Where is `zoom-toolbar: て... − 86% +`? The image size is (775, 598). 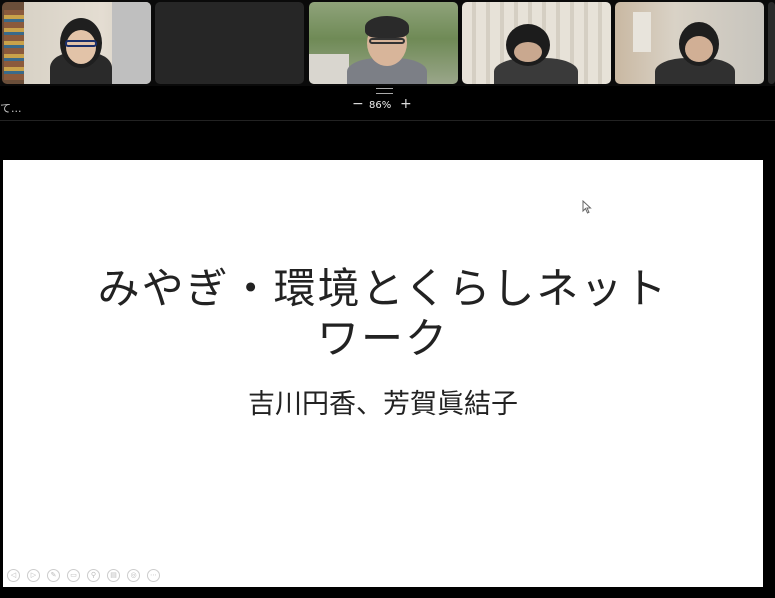
zoom-toolbar: て... − 86% + is located at coordinates (387, 106).